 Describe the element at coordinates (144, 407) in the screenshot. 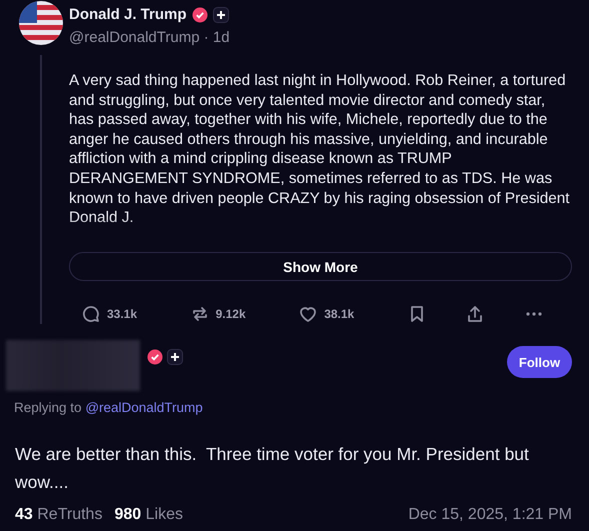

I see `mention-link: @realDonaldTrump` at that location.